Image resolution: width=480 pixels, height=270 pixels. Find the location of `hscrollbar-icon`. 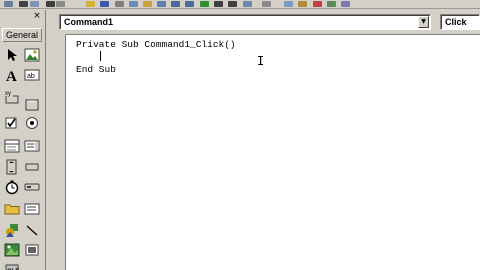

hscrollbar-icon is located at coordinates (12, 167).